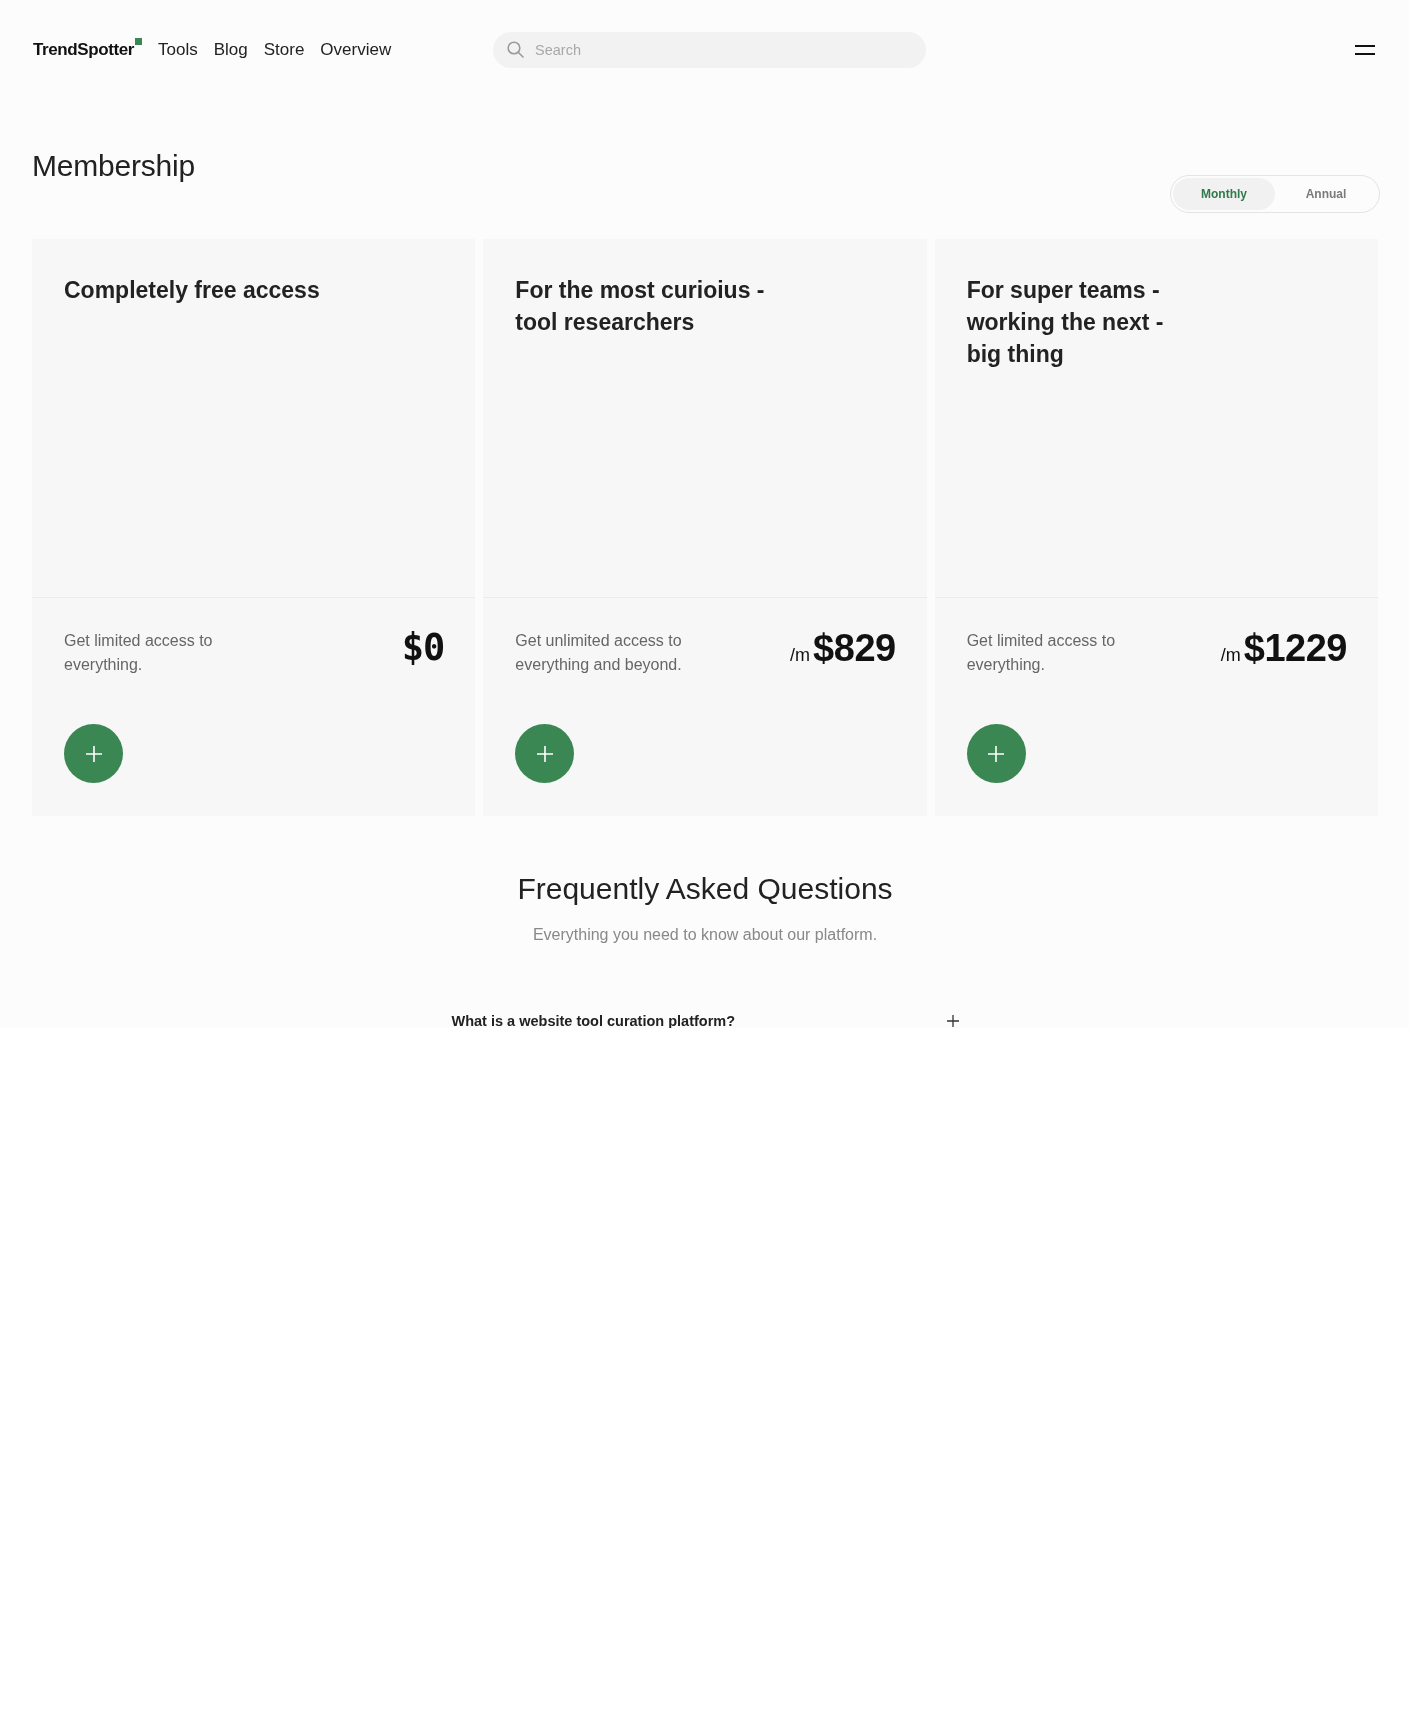 The height and width of the screenshot is (1725, 1409). What do you see at coordinates (1295, 648) in the screenshot?
I see `plan-price: $1229` at bounding box center [1295, 648].